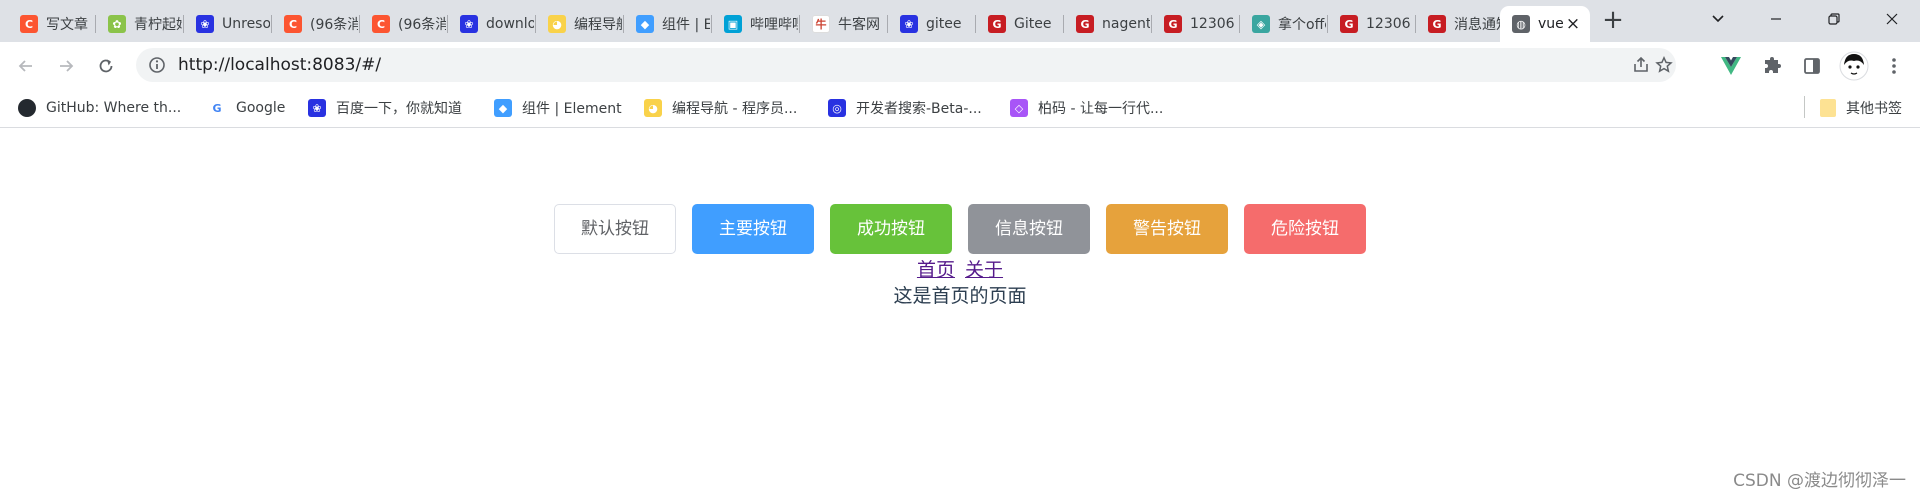 Image resolution: width=1920 pixels, height=498 pixels. I want to click on tab-11: G Gitee, so click(1020, 24).